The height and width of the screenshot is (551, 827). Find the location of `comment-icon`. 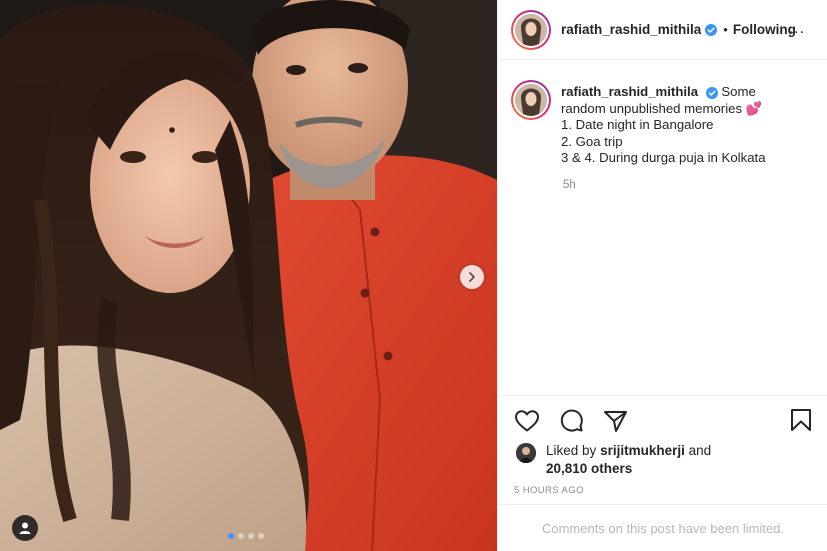

comment-icon is located at coordinates (571, 420).